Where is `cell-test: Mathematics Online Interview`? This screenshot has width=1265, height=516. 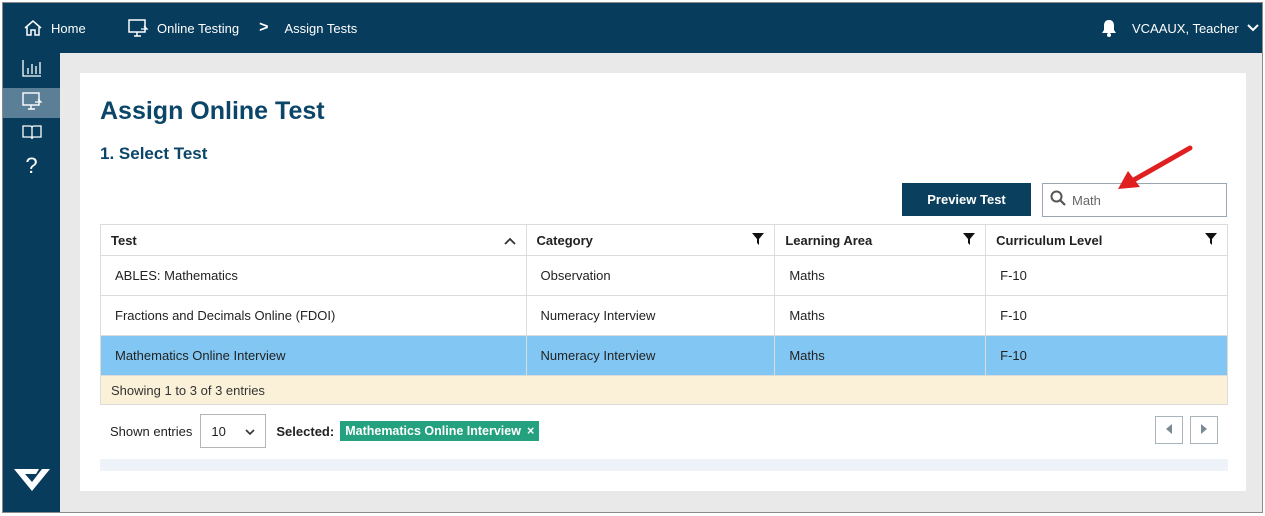
cell-test: Mathematics Online Interview is located at coordinates (313, 355).